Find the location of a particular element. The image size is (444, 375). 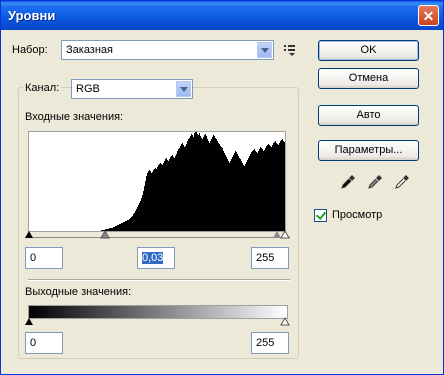

channel-label: Канал: is located at coordinates (42, 88).